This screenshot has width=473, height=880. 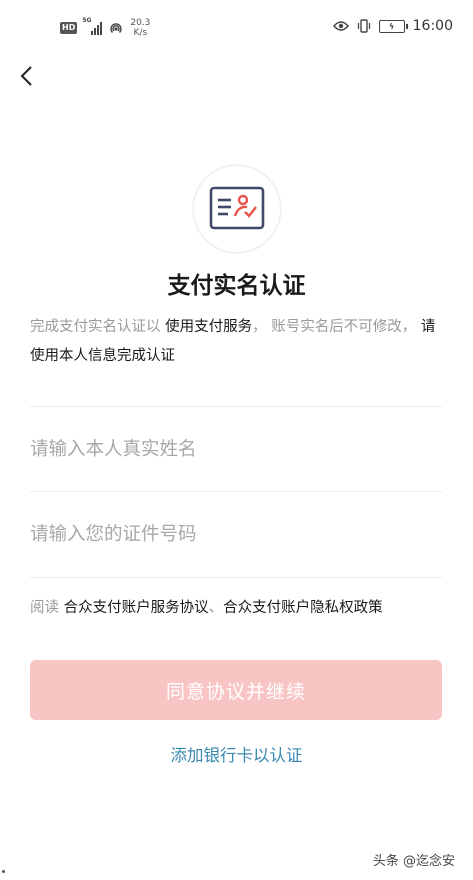 I want to click on real-name-input, so click(x=236, y=449).